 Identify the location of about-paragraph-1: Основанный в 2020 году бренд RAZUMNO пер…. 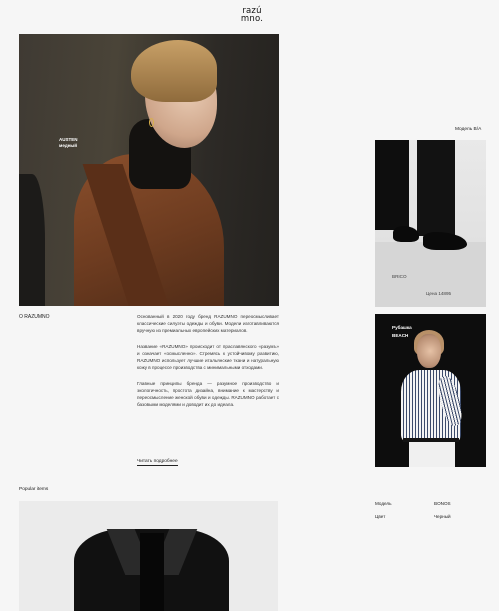
(208, 324).